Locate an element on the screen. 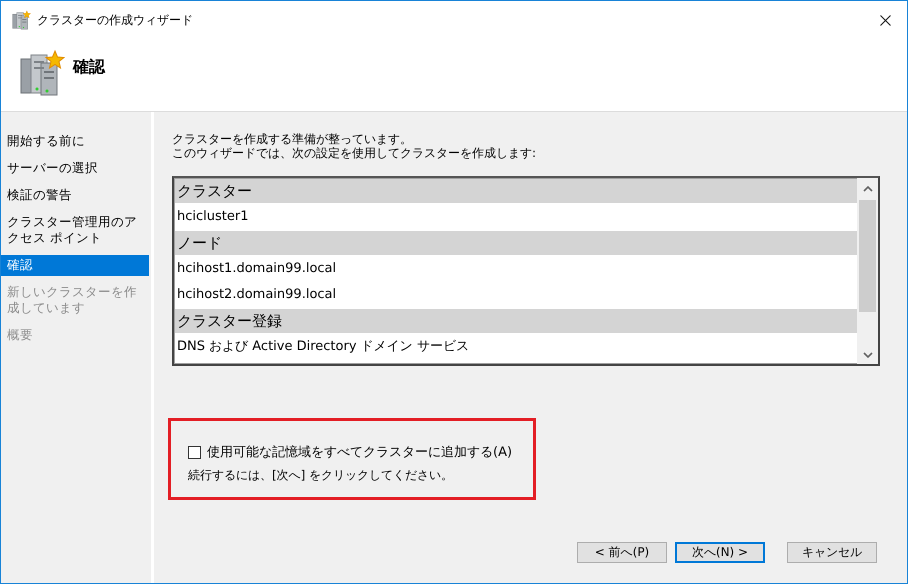 This screenshot has width=908, height=584. wizard-step: 確認 is located at coordinates (75, 265).